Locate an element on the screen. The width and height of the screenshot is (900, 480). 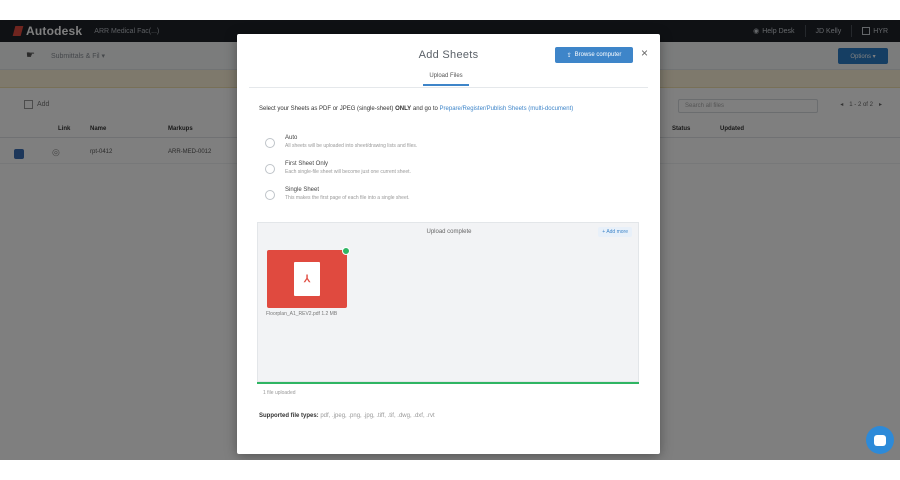
option-title: Single Sheet is located at coordinates (302, 190).